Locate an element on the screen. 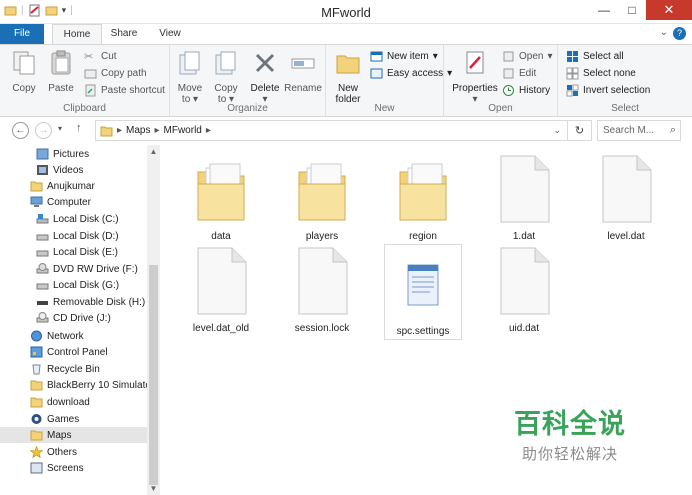 This screenshot has width=692, height=495. delete-button: Delete ▾ is located at coordinates (265, 77).